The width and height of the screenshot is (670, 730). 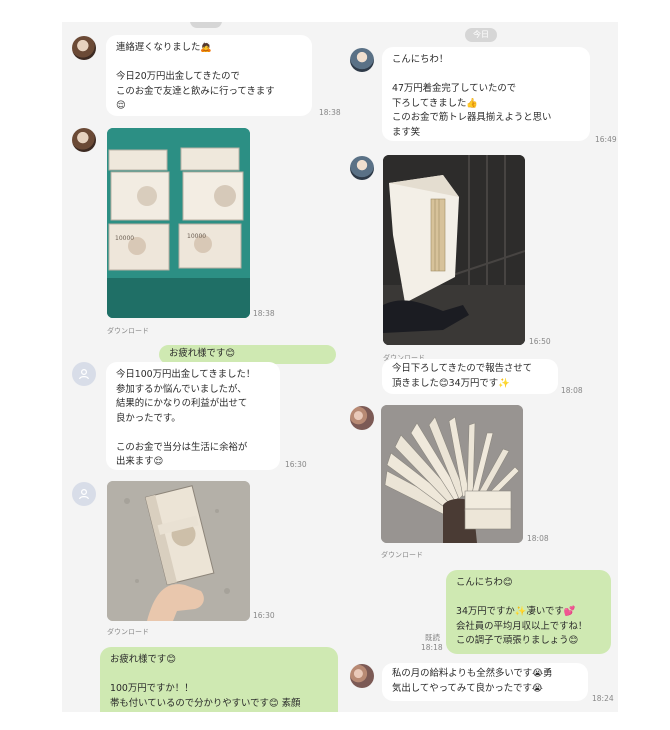 I want to click on message-time: 16:49, so click(x=606, y=139).